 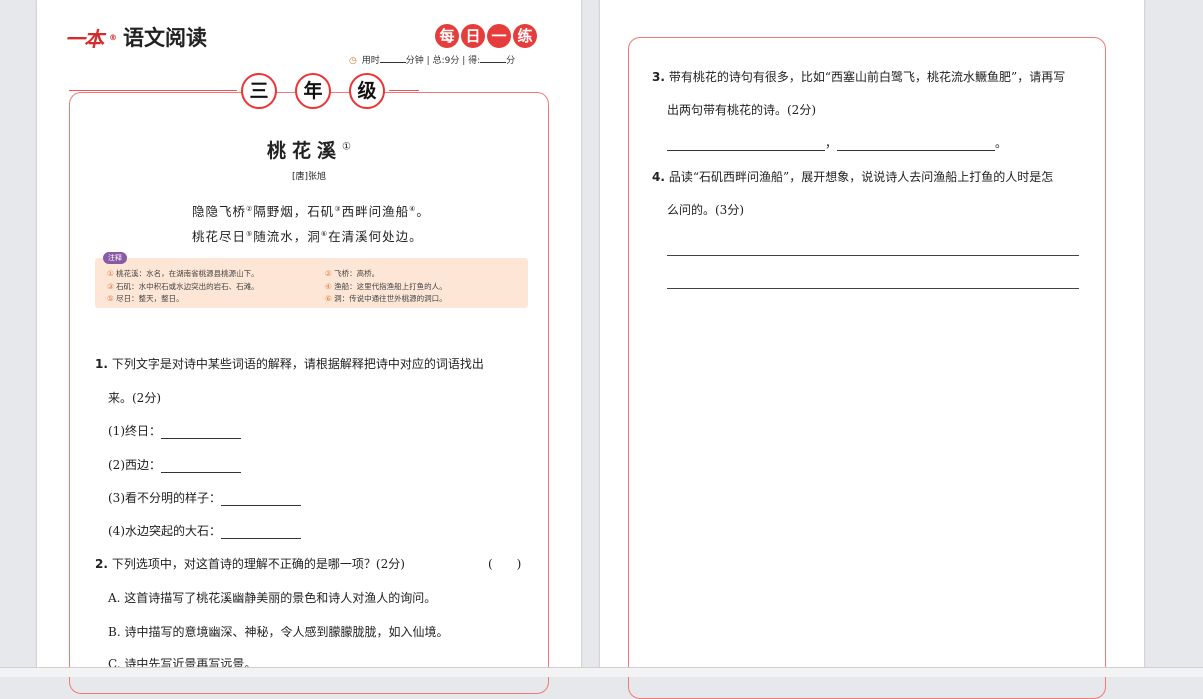 I want to click on option-b: B. 诗中描写的意境幽深、神秘，令人感到朦朦胧胧，如入仙境。, so click(x=278, y=632).